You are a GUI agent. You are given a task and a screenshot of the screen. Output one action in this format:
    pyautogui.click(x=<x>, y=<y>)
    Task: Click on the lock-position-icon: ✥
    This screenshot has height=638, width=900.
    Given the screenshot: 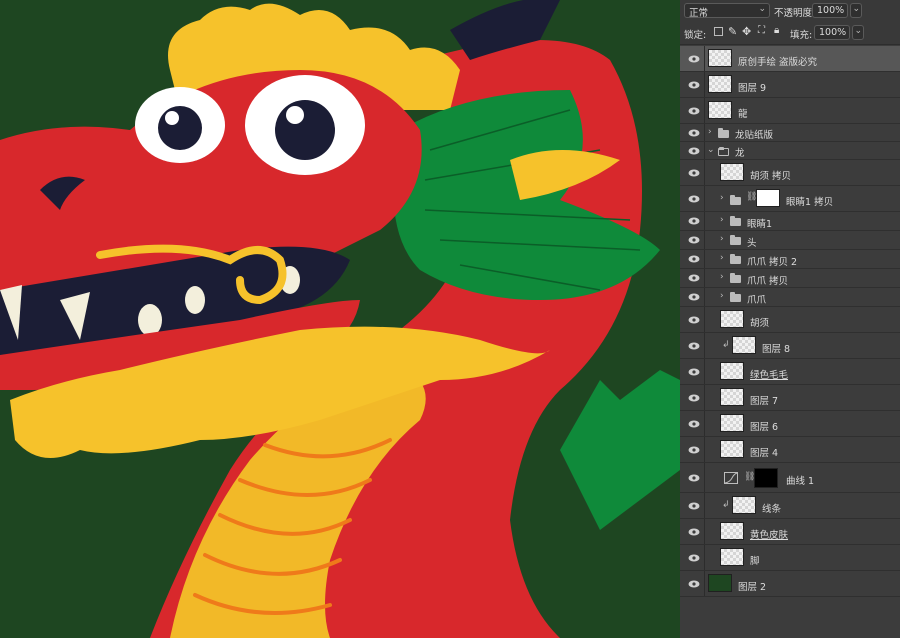 What is the action you would take?
    pyautogui.click(x=746, y=31)
    